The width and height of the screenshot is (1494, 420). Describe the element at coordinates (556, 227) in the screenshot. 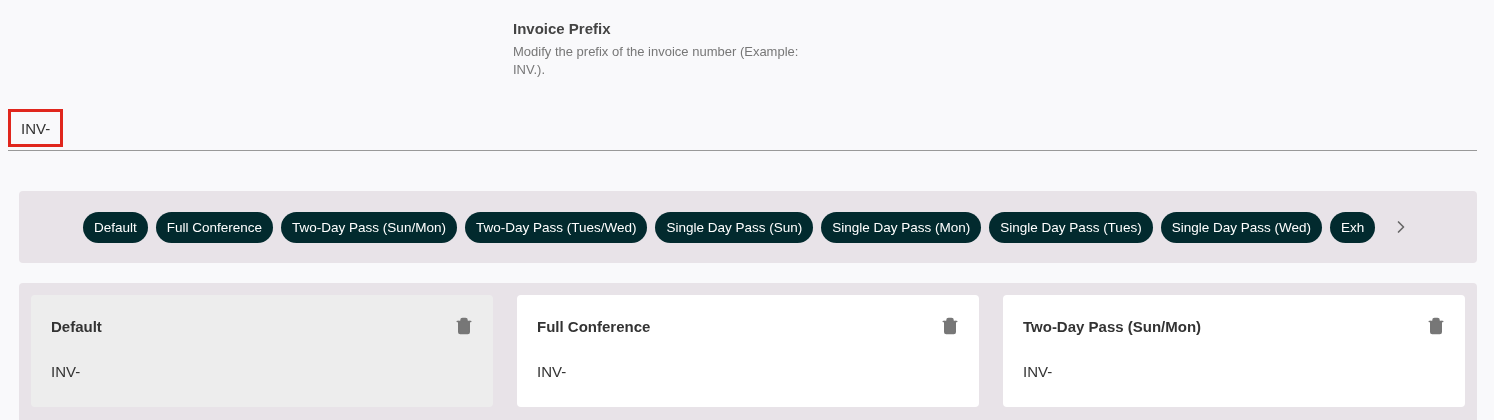

I see `ticket-chip: Two-Day Pass (Tues/Wed)` at that location.